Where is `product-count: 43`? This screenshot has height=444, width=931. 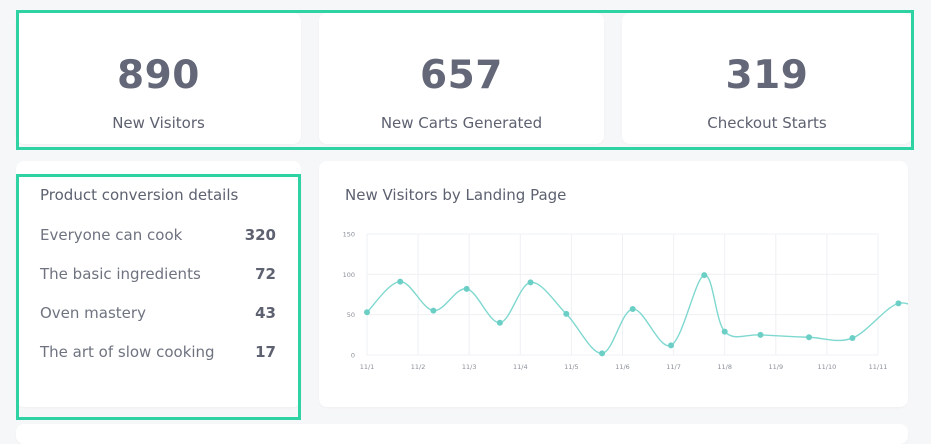
product-count: 43 is located at coordinates (265, 313).